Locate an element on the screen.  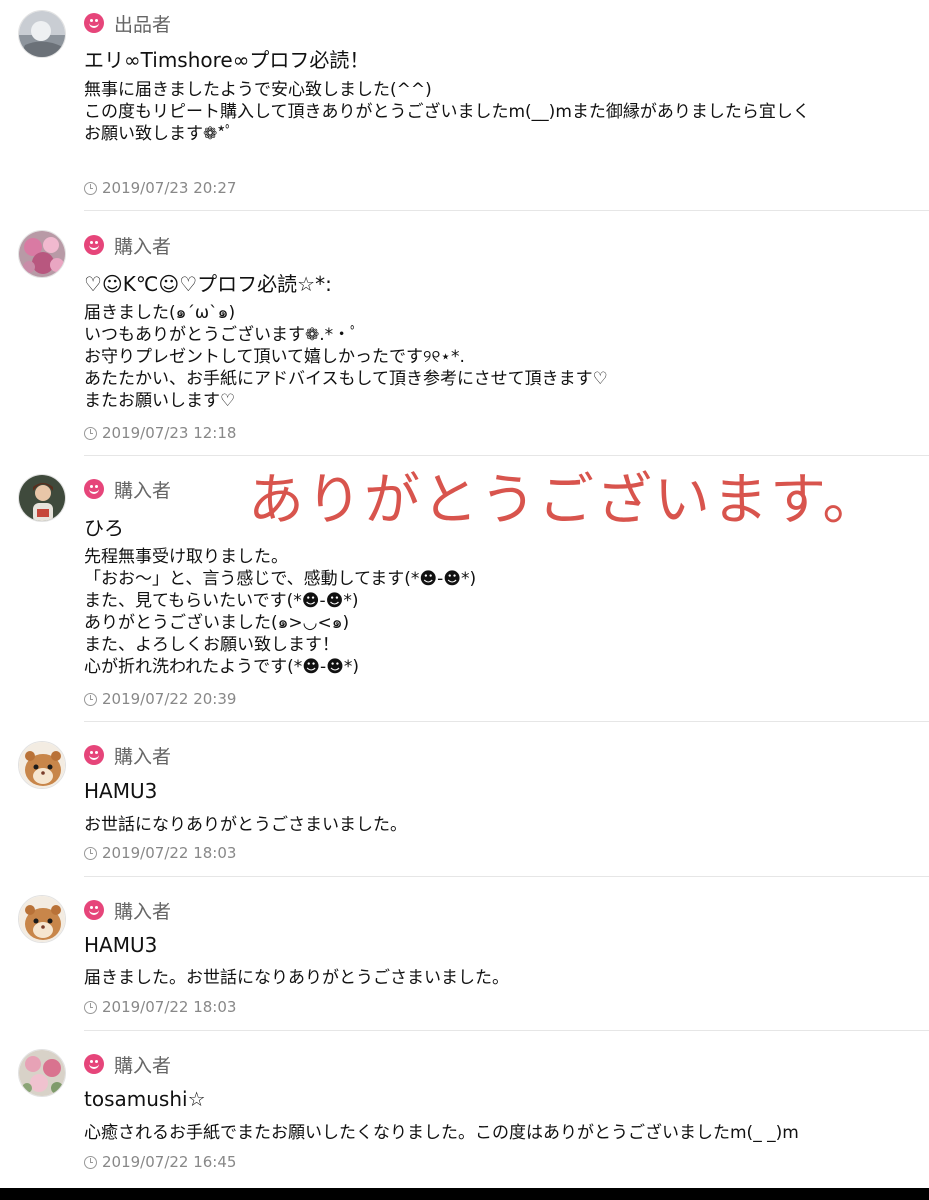
user-name: ♡☺K℃☺♡プロフ必読☆*: is located at coordinates (208, 282).